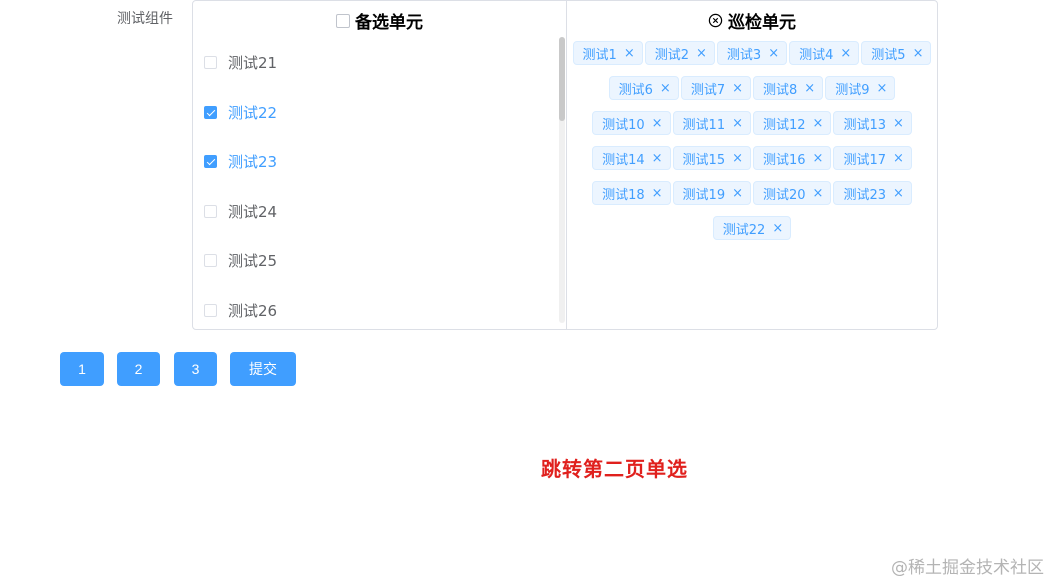  What do you see at coordinates (860, 88) in the screenshot?
I see `tag: 测试9 ×` at bounding box center [860, 88].